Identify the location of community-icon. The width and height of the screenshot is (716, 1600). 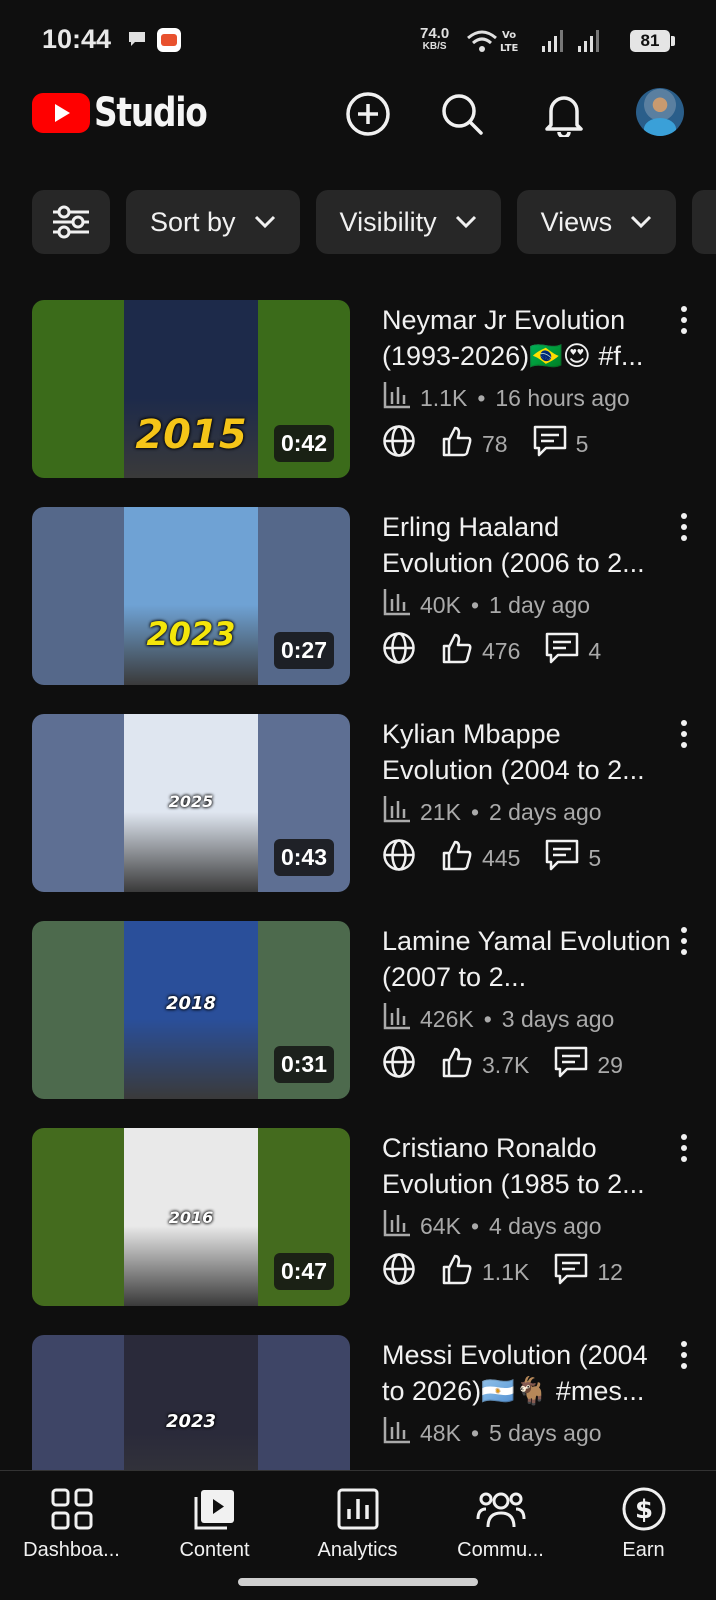
(500, 1510).